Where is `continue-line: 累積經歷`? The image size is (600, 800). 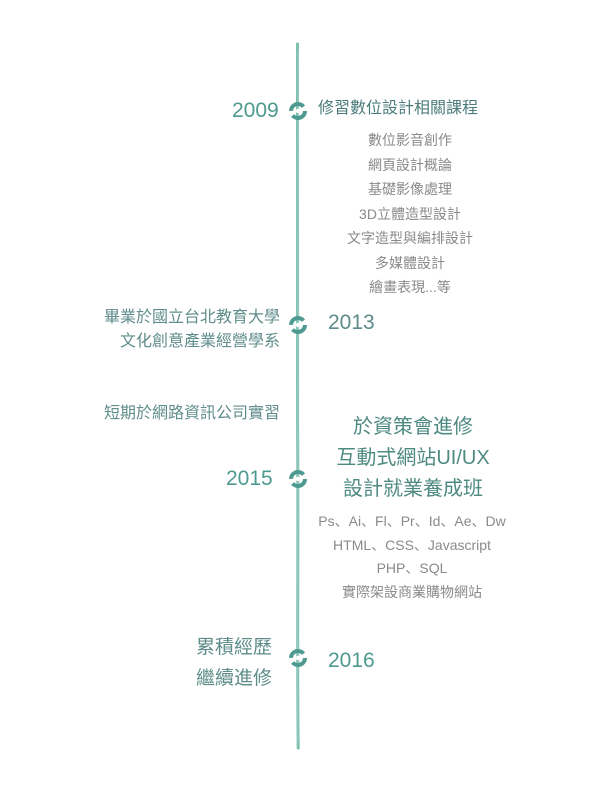 continue-line: 累積經歷 is located at coordinates (233, 647).